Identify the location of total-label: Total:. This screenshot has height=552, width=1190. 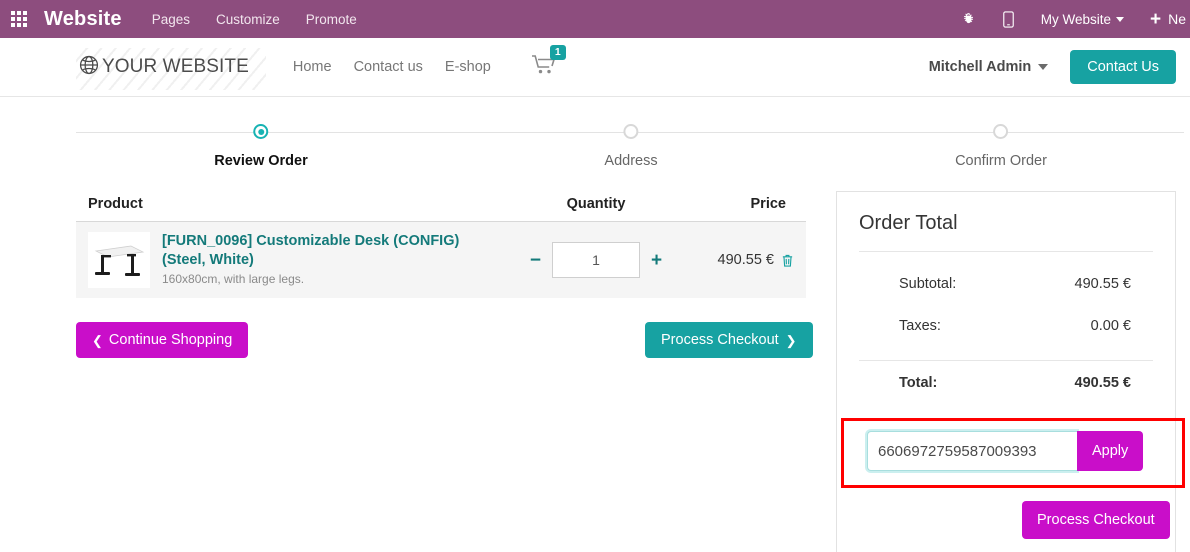
(918, 383).